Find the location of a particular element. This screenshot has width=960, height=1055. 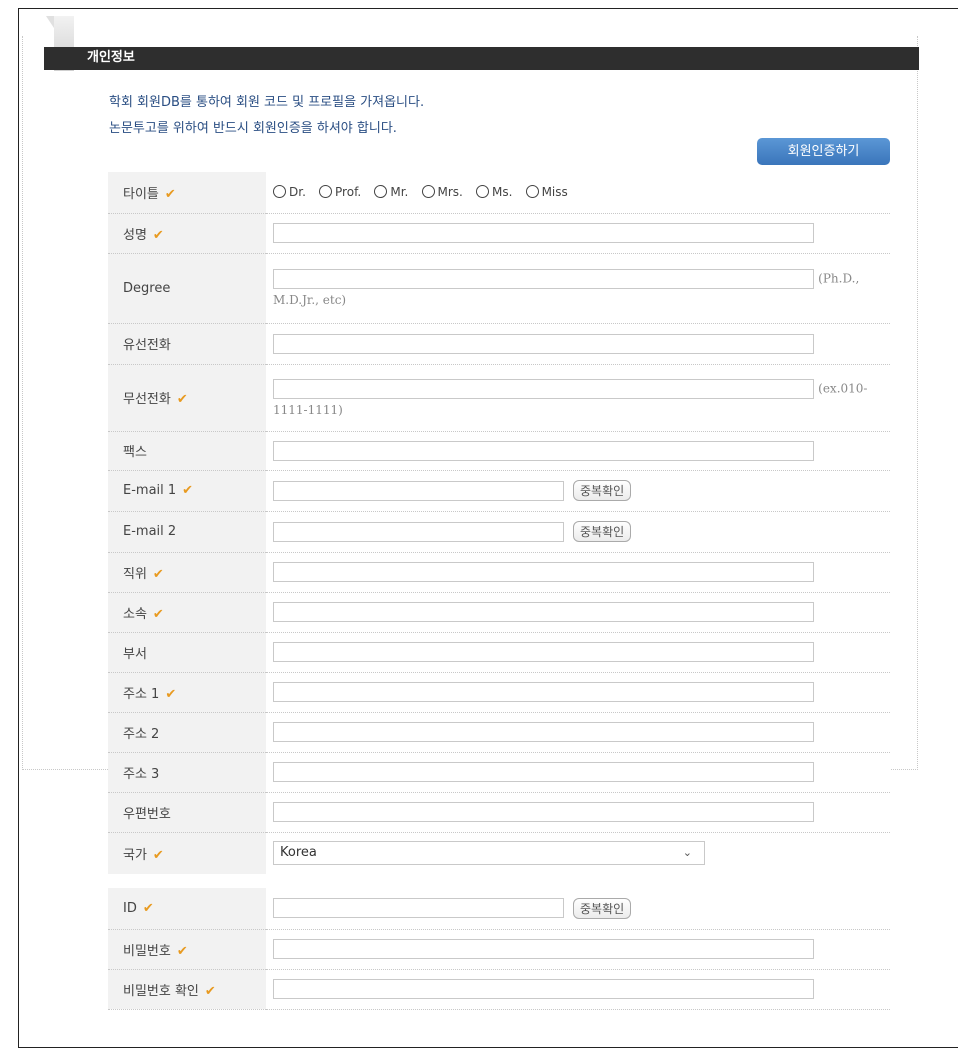

section-title: 개인정보 is located at coordinates (111, 57).